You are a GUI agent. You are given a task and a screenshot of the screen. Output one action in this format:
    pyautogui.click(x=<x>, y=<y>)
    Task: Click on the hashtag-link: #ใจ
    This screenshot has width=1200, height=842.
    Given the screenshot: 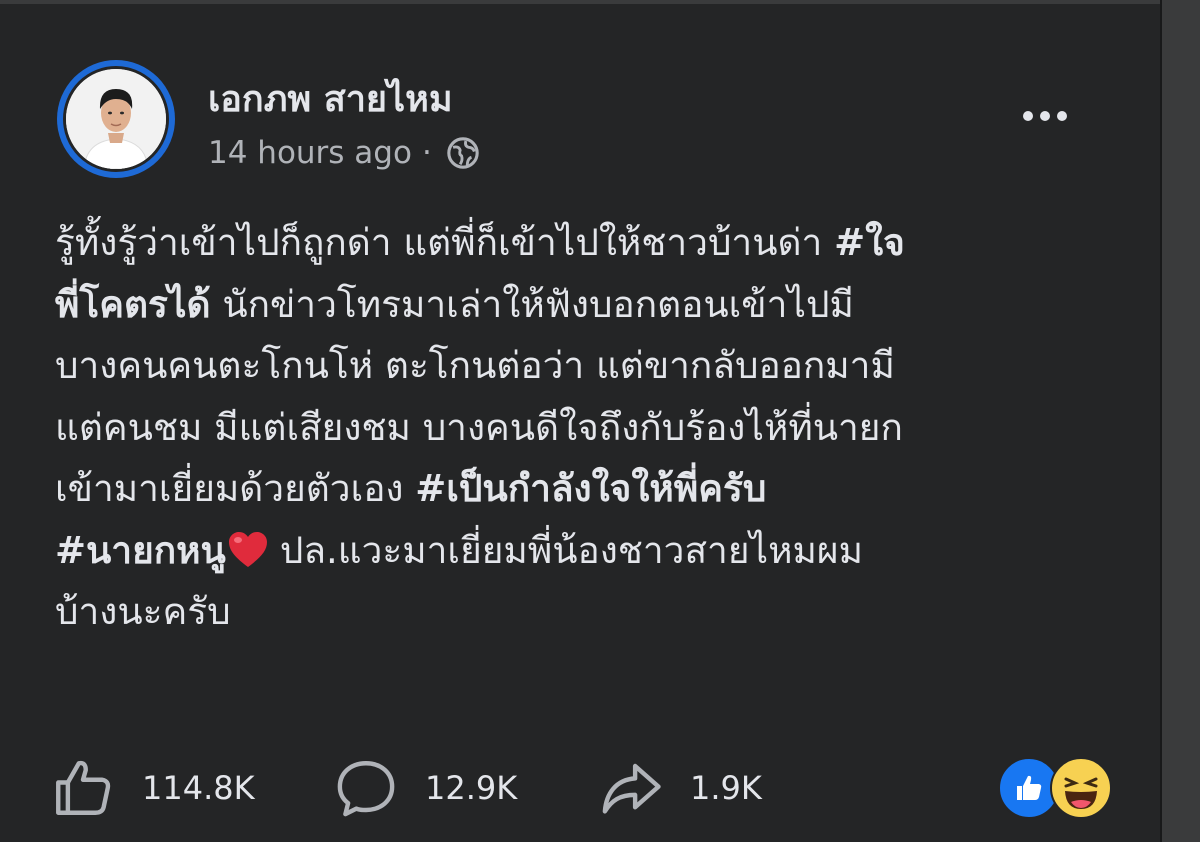 What is the action you would take?
    pyautogui.click(x=869, y=242)
    